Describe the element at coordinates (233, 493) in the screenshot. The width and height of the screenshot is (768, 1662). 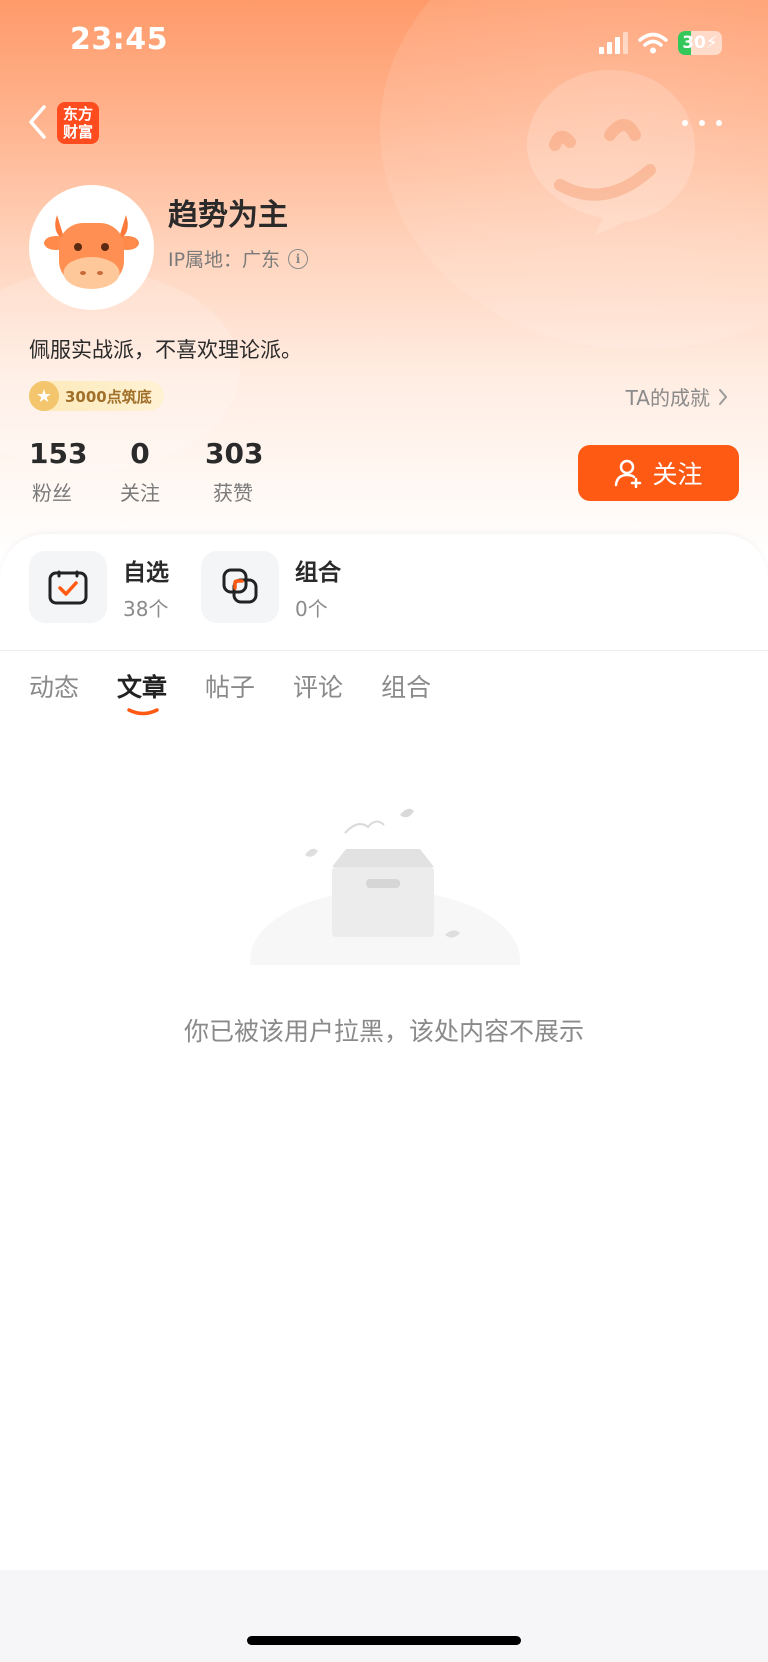
I see `stat-label: 获赞` at that location.